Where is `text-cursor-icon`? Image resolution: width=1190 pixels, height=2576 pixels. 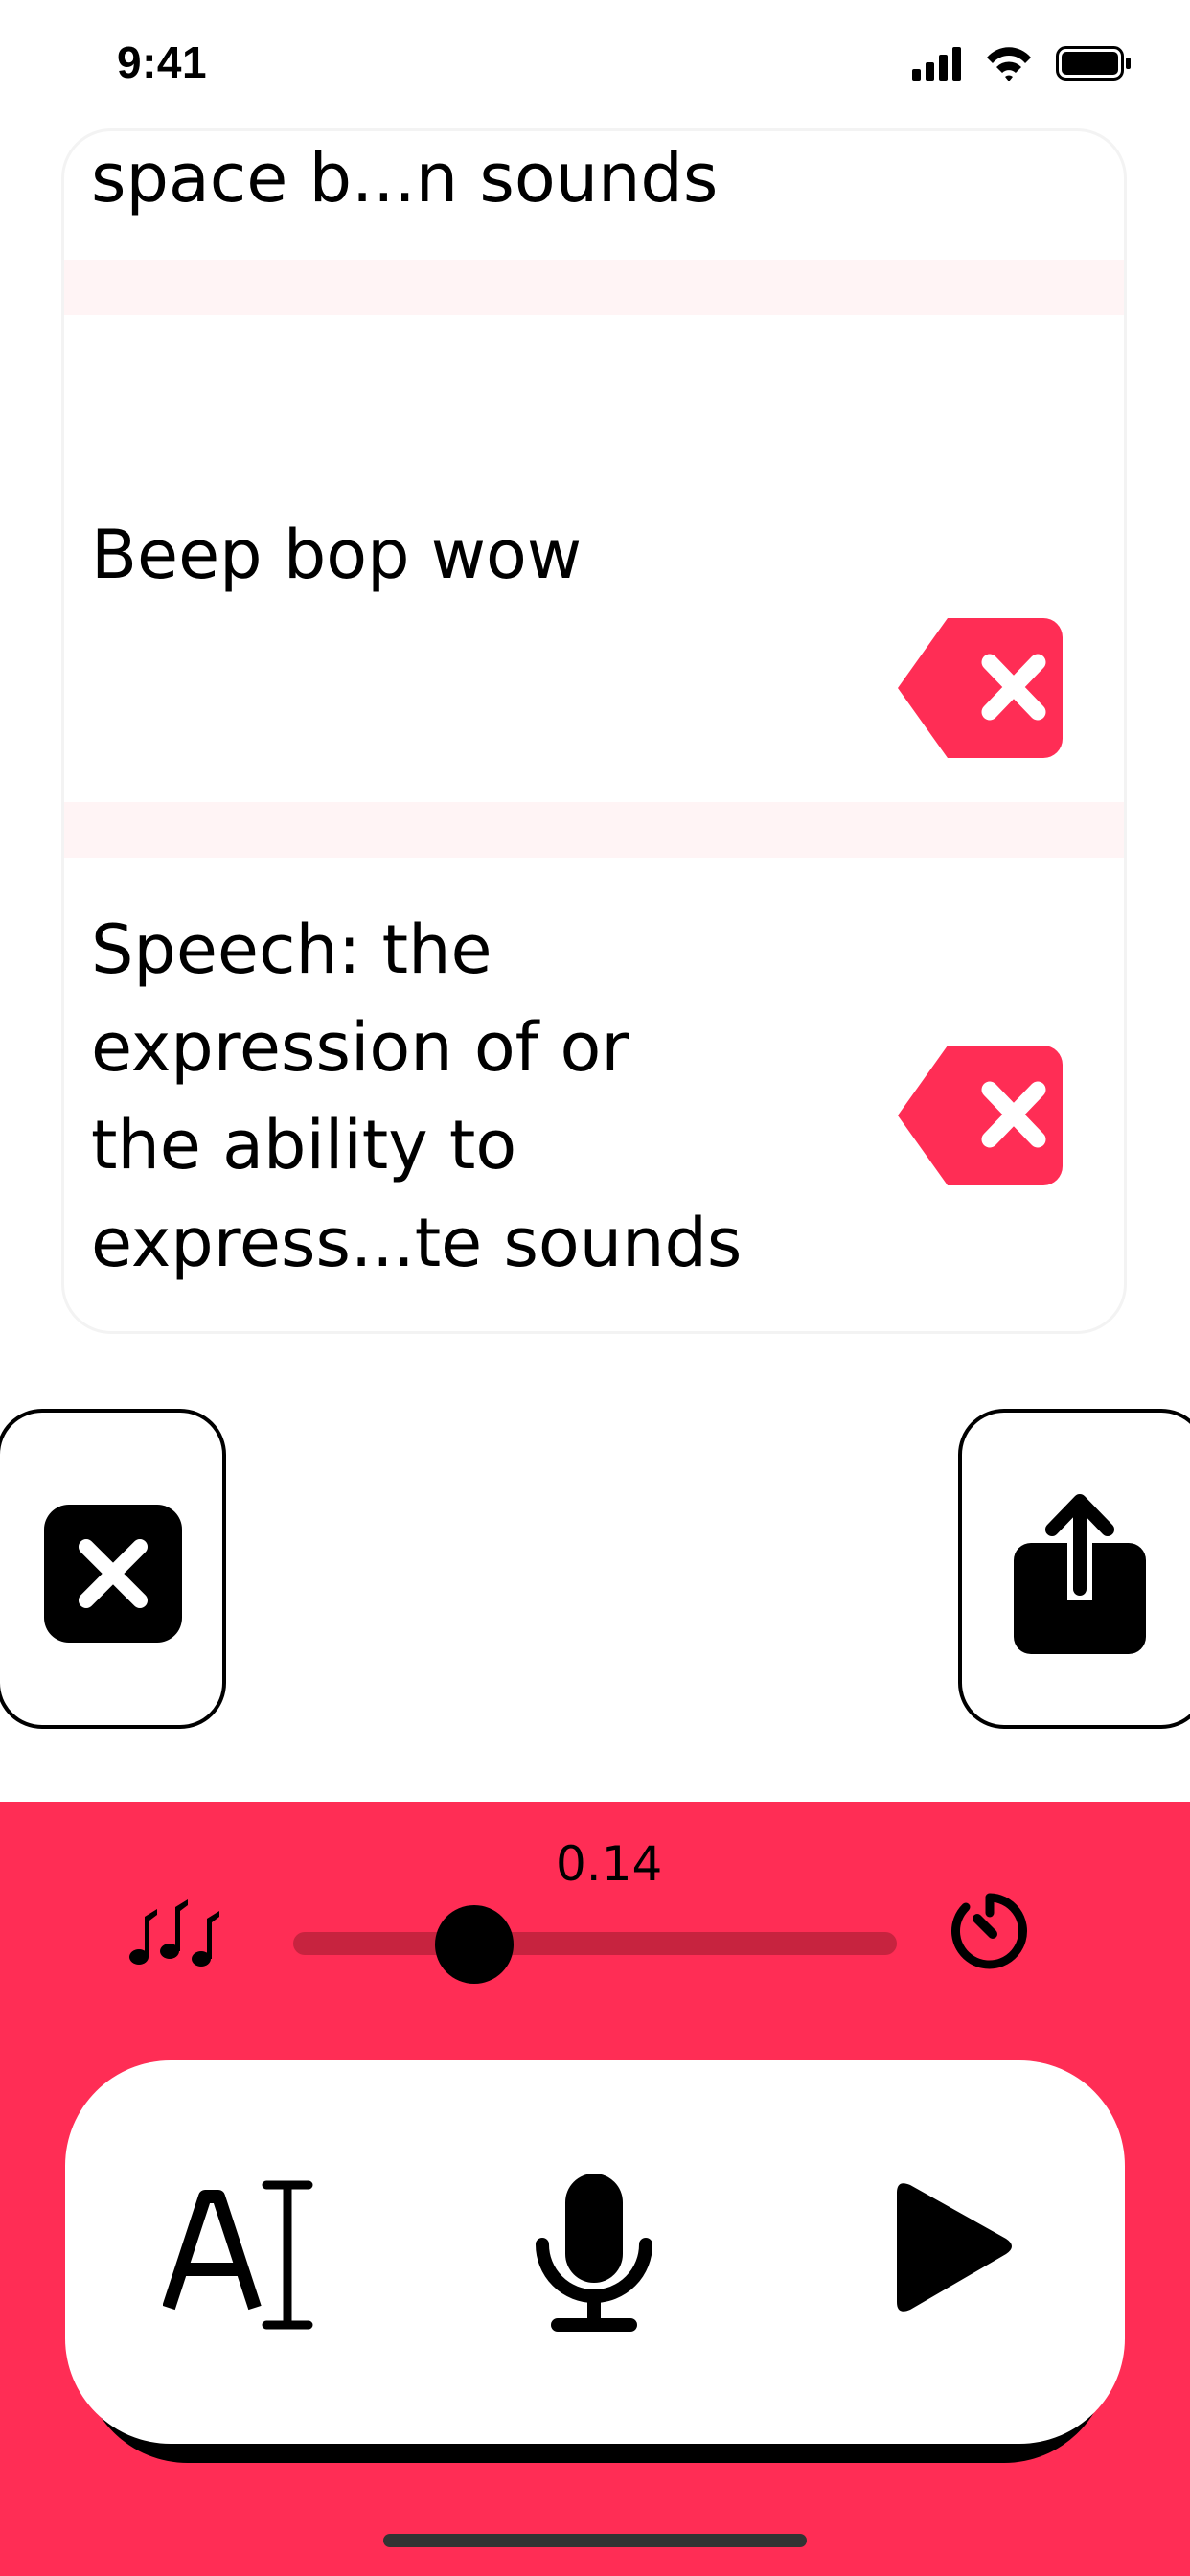 text-cursor-icon is located at coordinates (238, 2255).